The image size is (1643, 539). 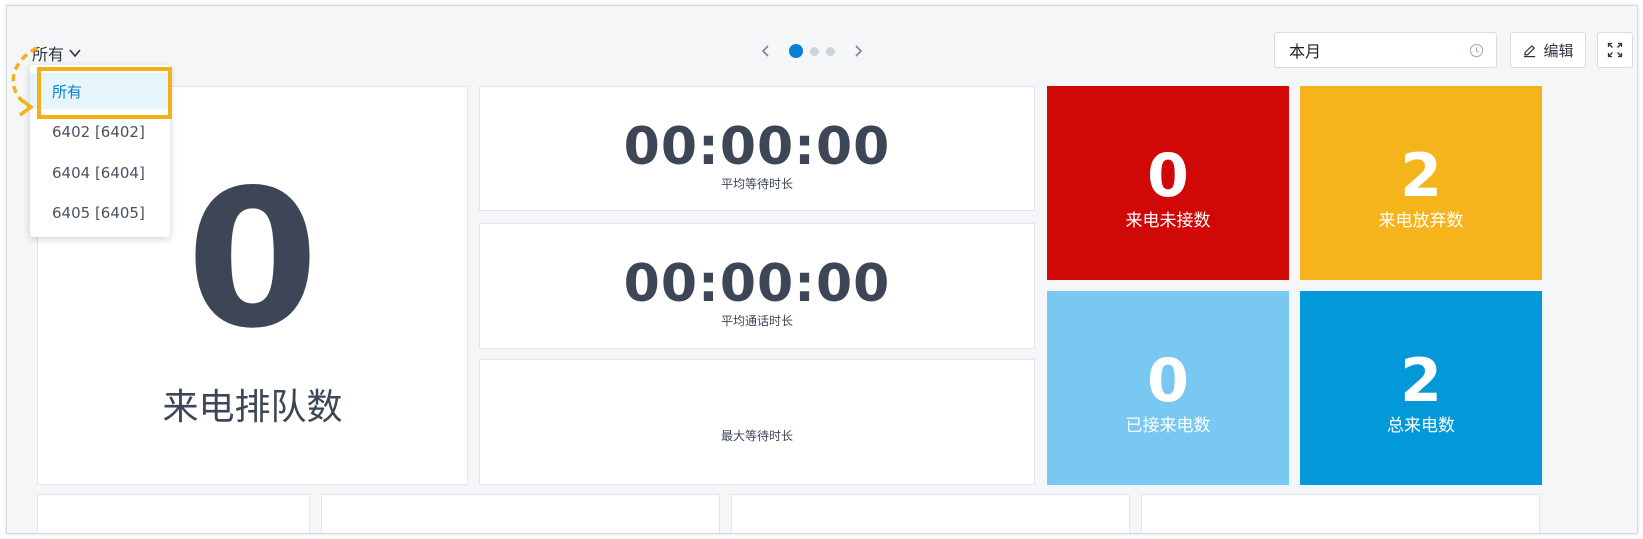 I want to click on fullscreen-icon, so click(x=1615, y=50).